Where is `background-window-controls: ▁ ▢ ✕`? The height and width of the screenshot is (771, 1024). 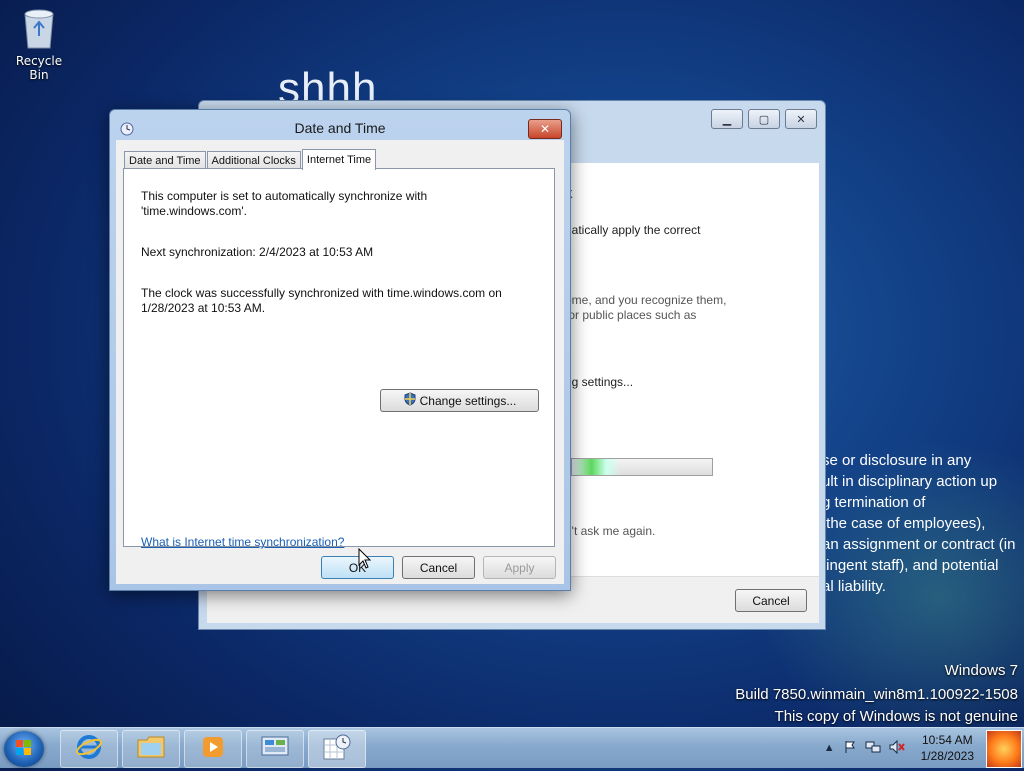
background-window-controls: ▁ ▢ ✕ is located at coordinates (764, 119).